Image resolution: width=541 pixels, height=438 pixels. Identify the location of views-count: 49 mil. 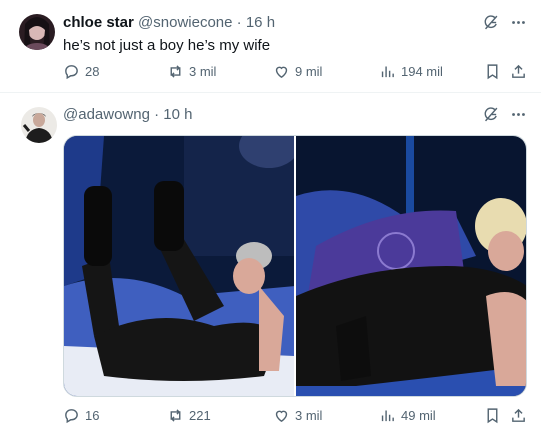
(418, 415).